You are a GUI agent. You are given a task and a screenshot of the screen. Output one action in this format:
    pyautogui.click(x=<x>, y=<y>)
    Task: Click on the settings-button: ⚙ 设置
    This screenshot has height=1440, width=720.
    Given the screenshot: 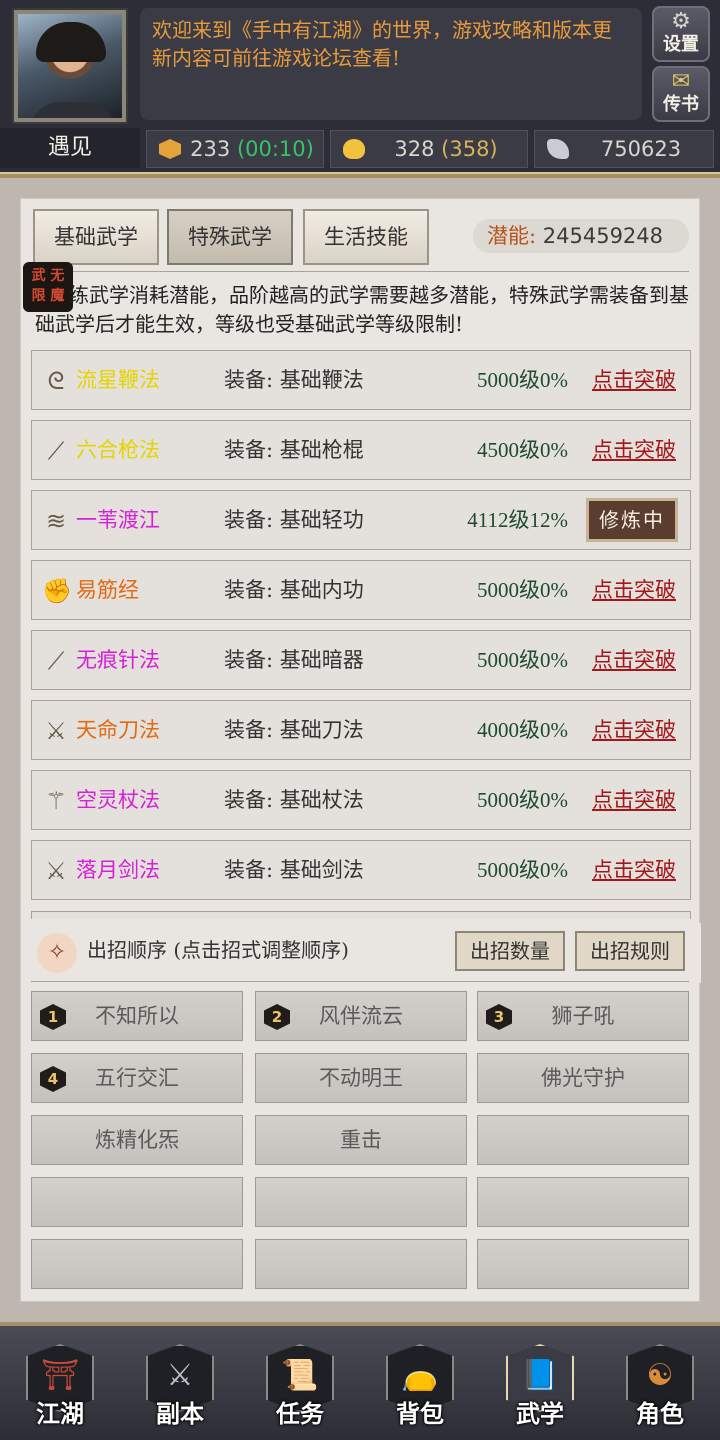 What is the action you would take?
    pyautogui.click(x=681, y=34)
    